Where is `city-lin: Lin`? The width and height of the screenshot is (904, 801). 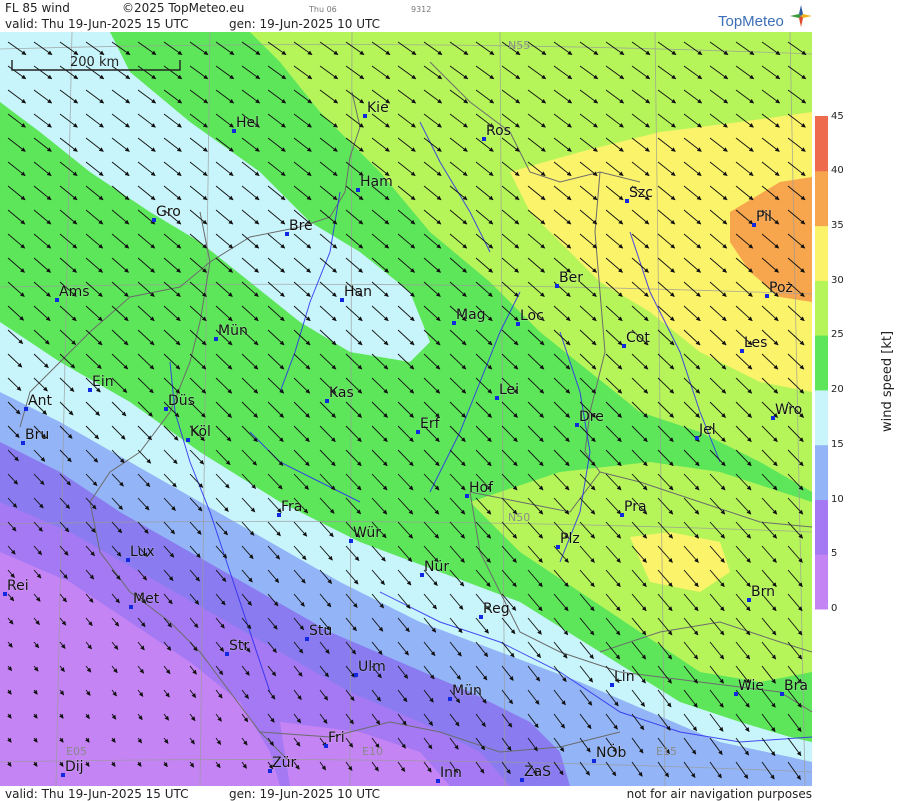
city-lin: Lin is located at coordinates (622, 678).